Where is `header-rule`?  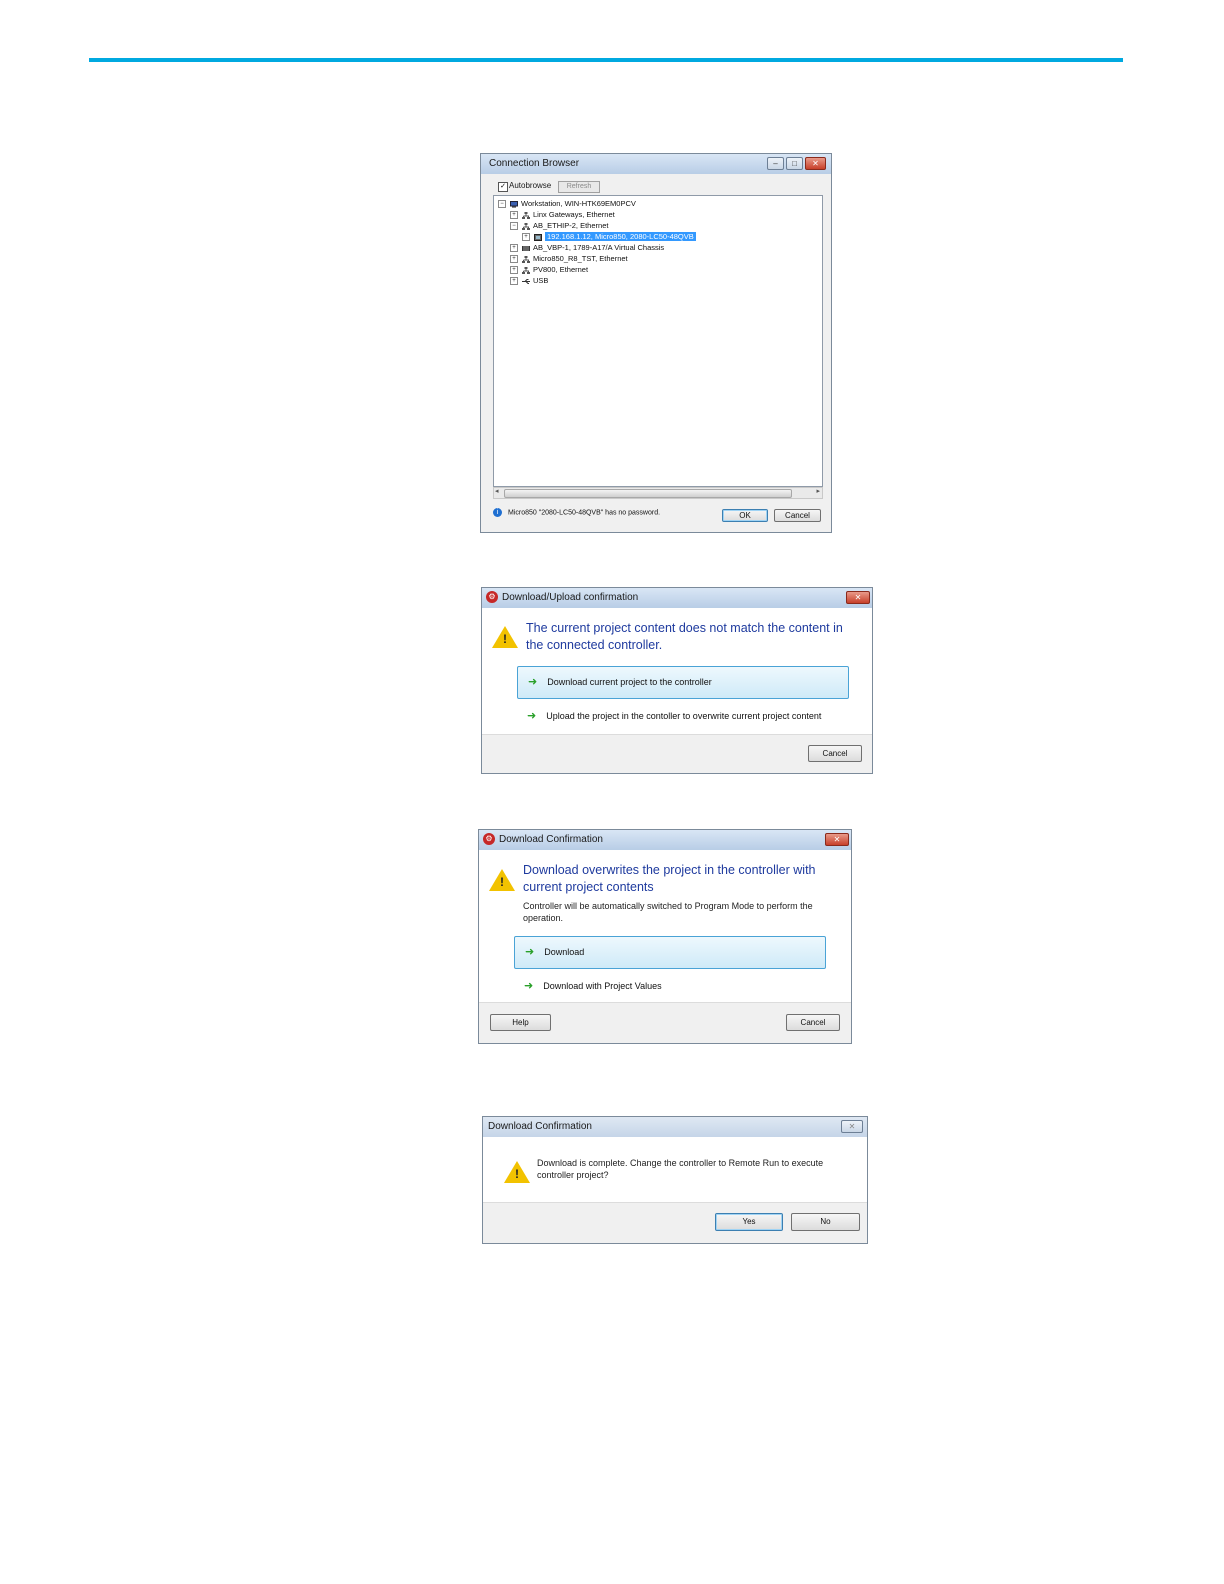
header-rule is located at coordinates (606, 60).